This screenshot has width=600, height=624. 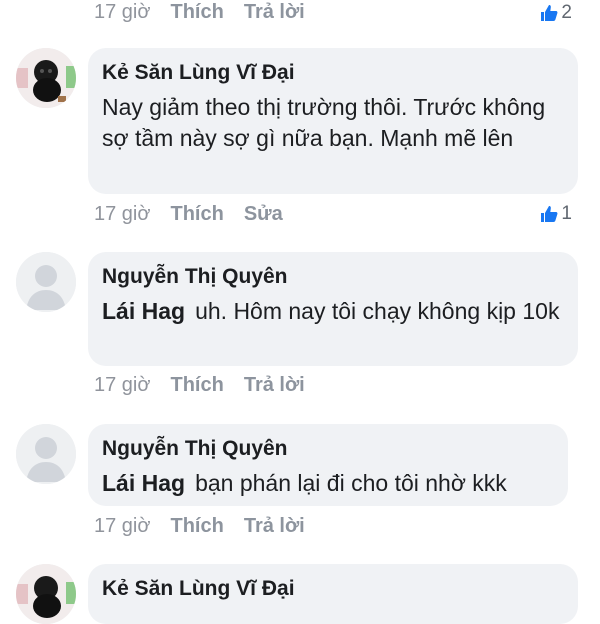 I want to click on comment-bubble: Kẻ Săn Lùng Vĩ Đại, so click(x=333, y=594).